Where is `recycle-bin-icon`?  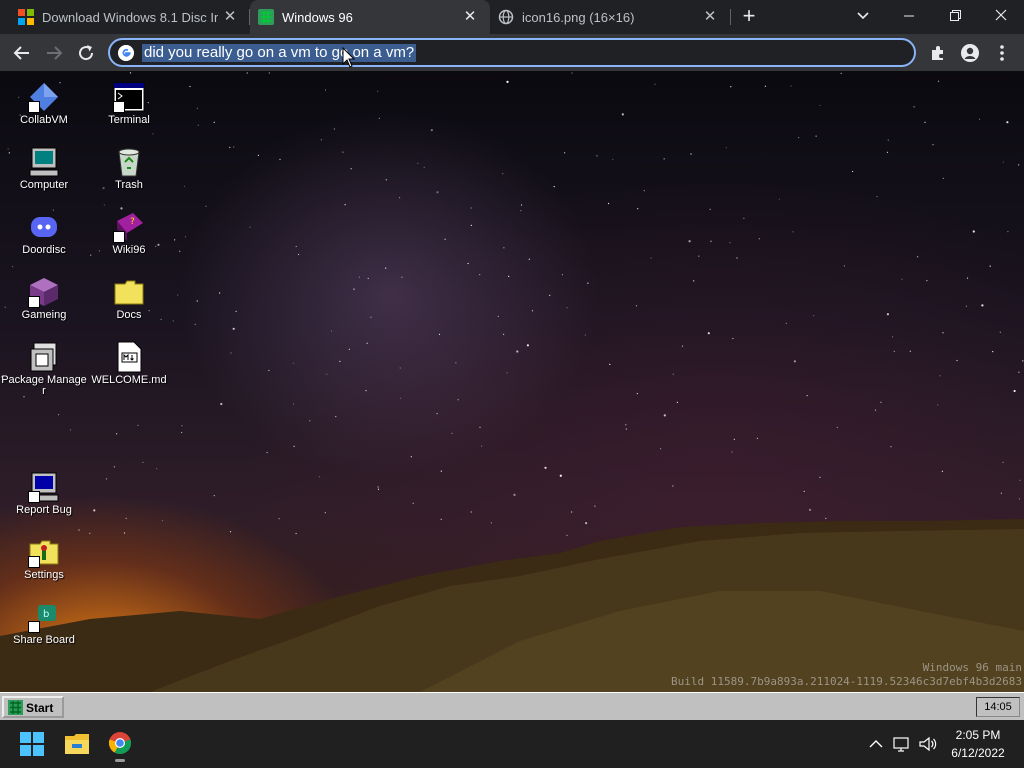
recycle-bin-icon is located at coordinates (129, 162).